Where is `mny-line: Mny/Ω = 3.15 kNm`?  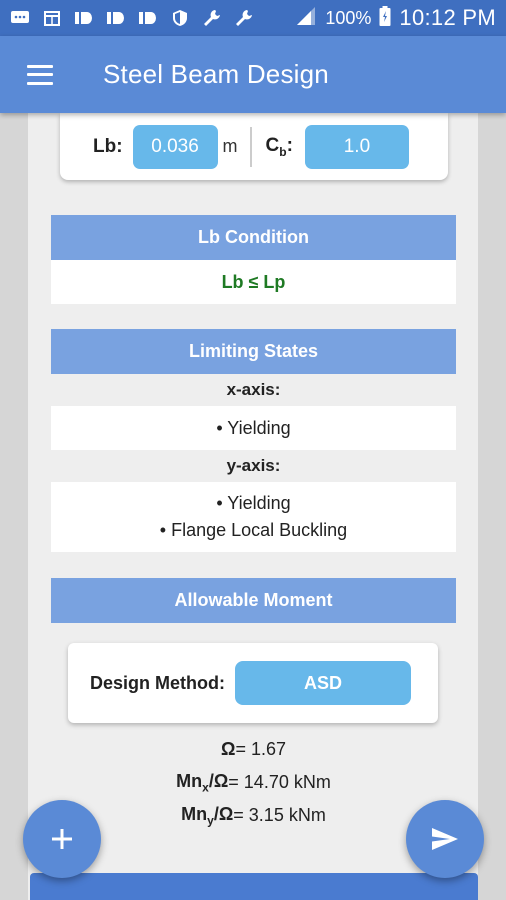
mny-line: Mny/Ω = 3.15 kNm is located at coordinates (253, 815).